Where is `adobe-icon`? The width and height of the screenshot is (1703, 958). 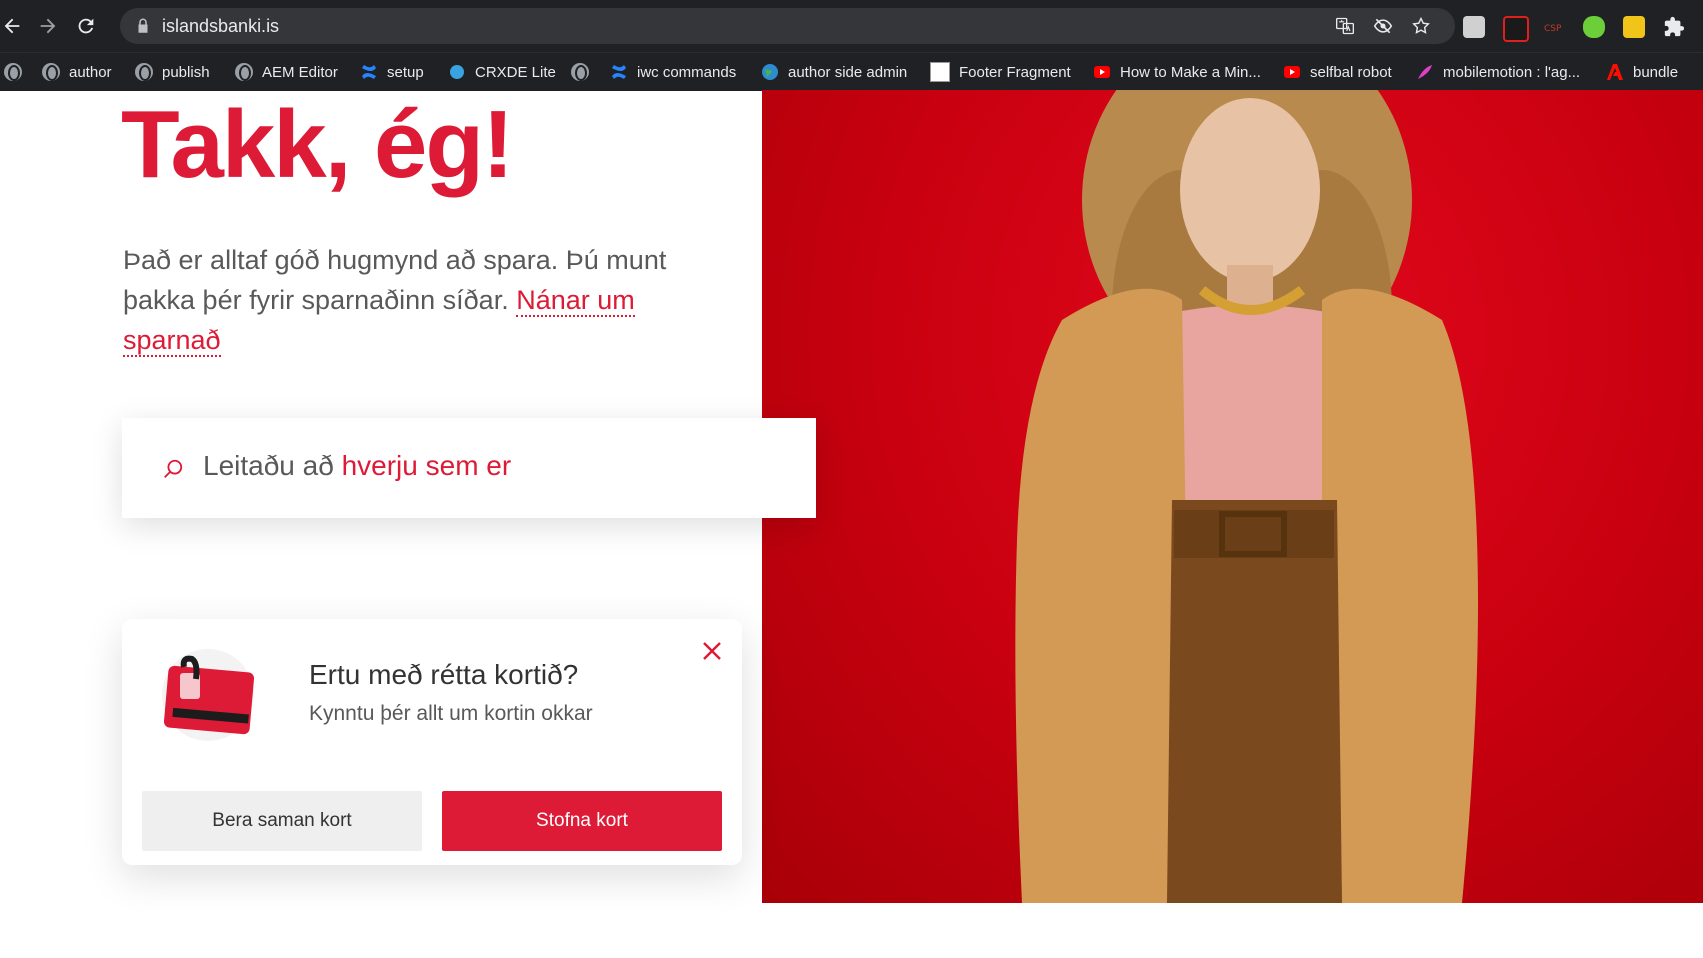 adobe-icon is located at coordinates (1615, 72).